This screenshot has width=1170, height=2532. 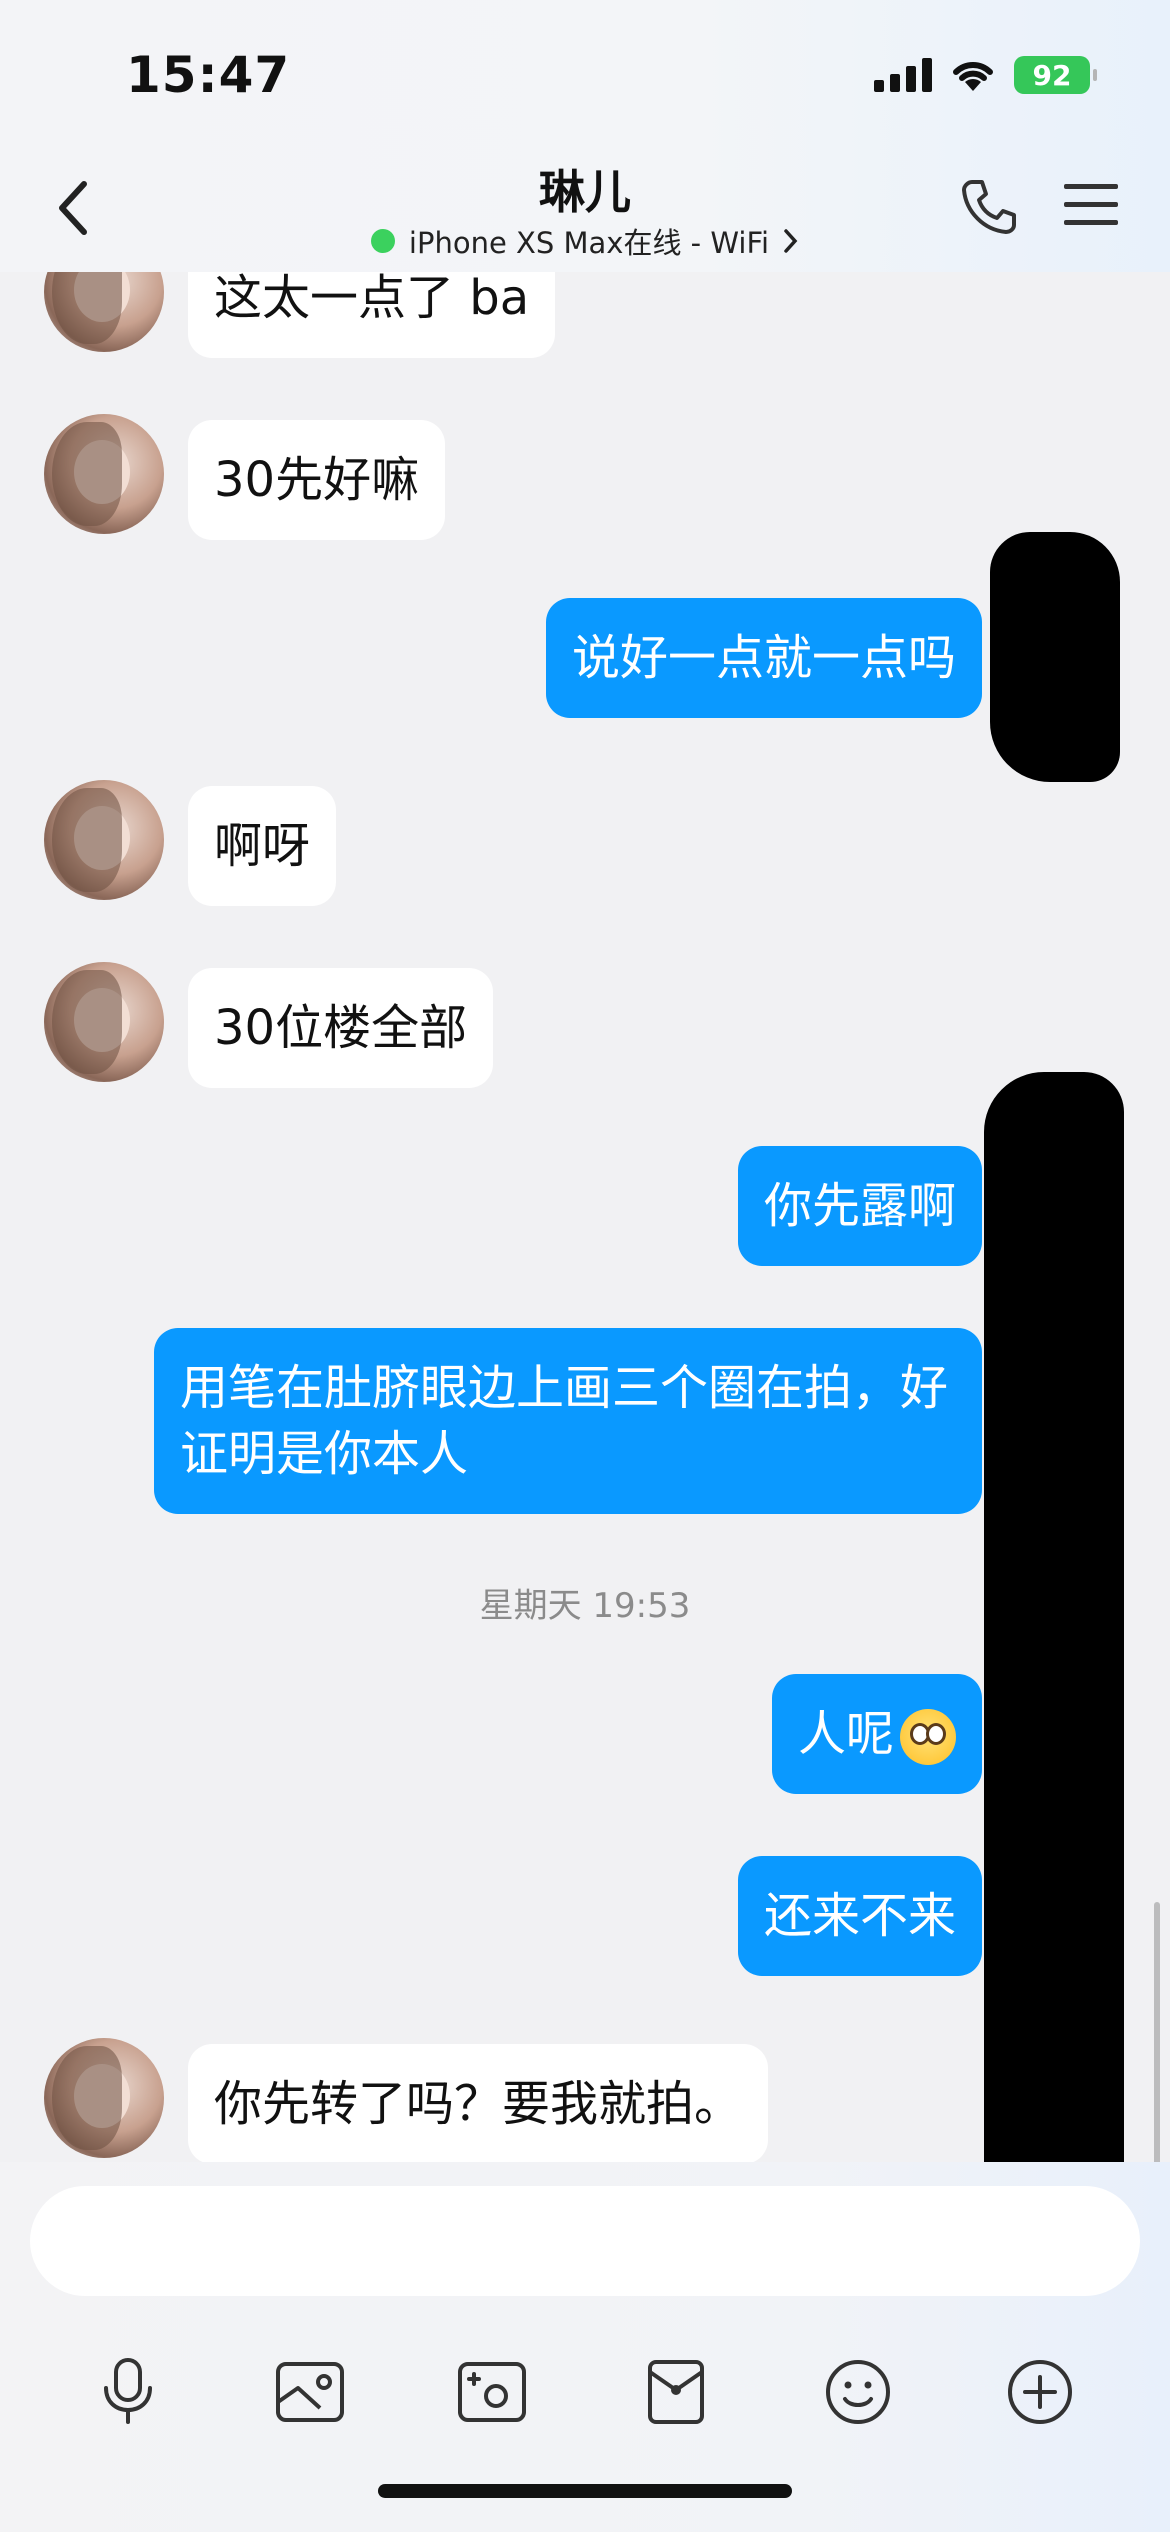 I want to click on message-bubble: 用笔在肚脐眼边上画三个圈在拍，好证明是你本人, so click(x=568, y=1421).